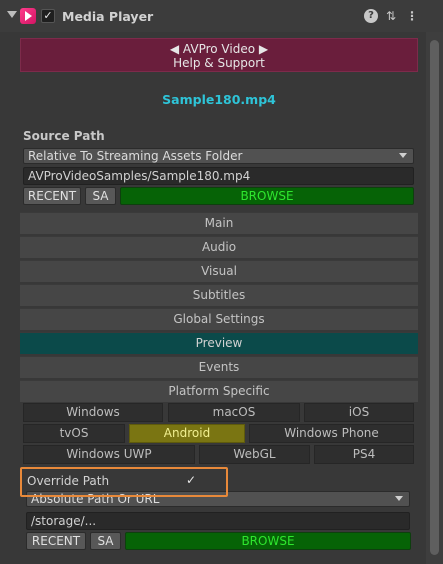  I want to click on browse-button: BROWSE, so click(267, 196).